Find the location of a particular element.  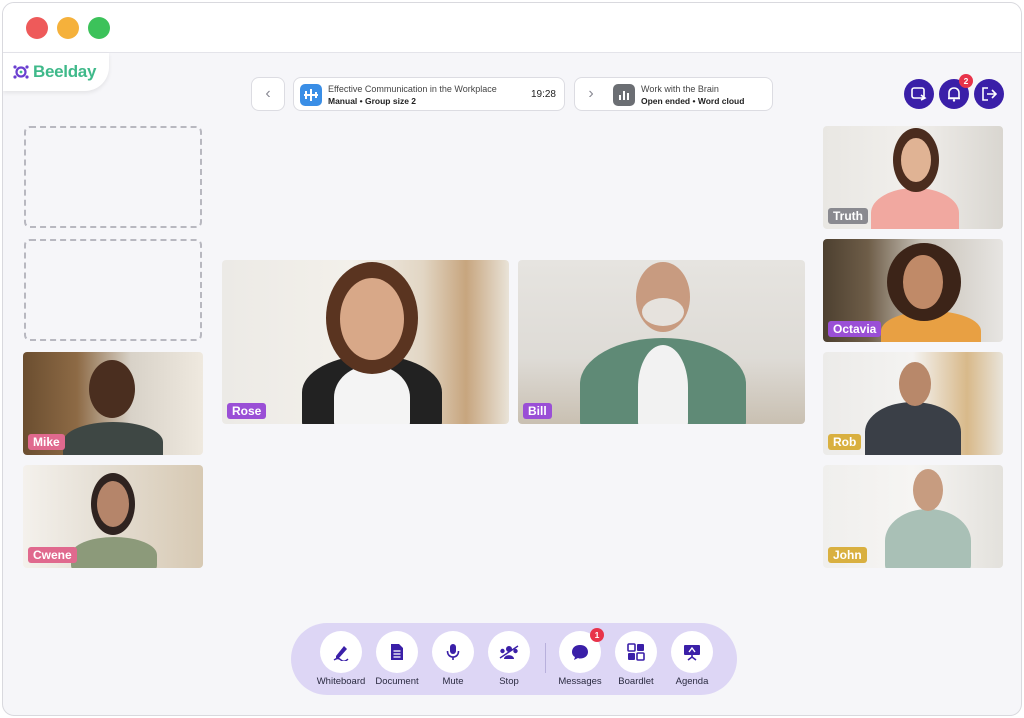

app-name: Beelday is located at coordinates (65, 71).